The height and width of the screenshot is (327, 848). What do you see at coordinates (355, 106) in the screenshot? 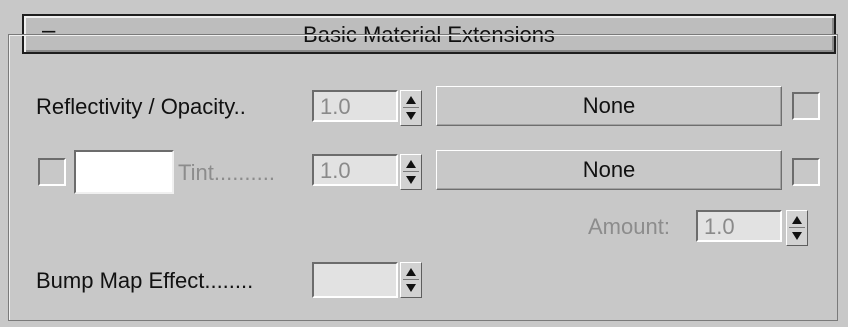
I see `reflectivity-value-field: 1.0` at bounding box center [355, 106].